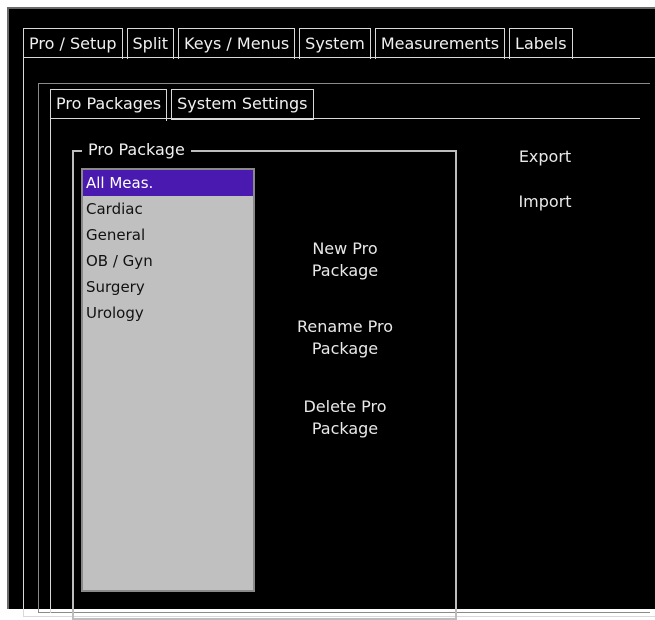 This screenshot has height=620, width=655. I want to click on rename-button-line1: Rename Pro, so click(345, 326).